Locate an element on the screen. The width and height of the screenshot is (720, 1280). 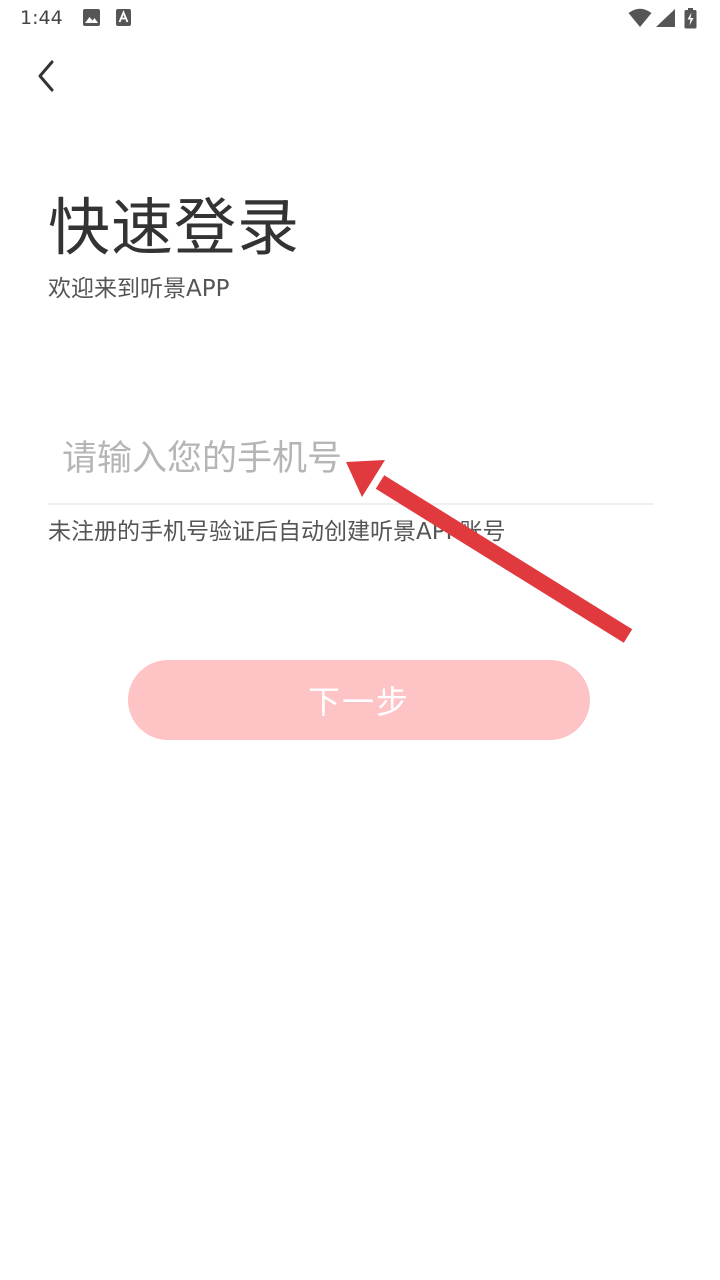
phone-input is located at coordinates (351, 459).